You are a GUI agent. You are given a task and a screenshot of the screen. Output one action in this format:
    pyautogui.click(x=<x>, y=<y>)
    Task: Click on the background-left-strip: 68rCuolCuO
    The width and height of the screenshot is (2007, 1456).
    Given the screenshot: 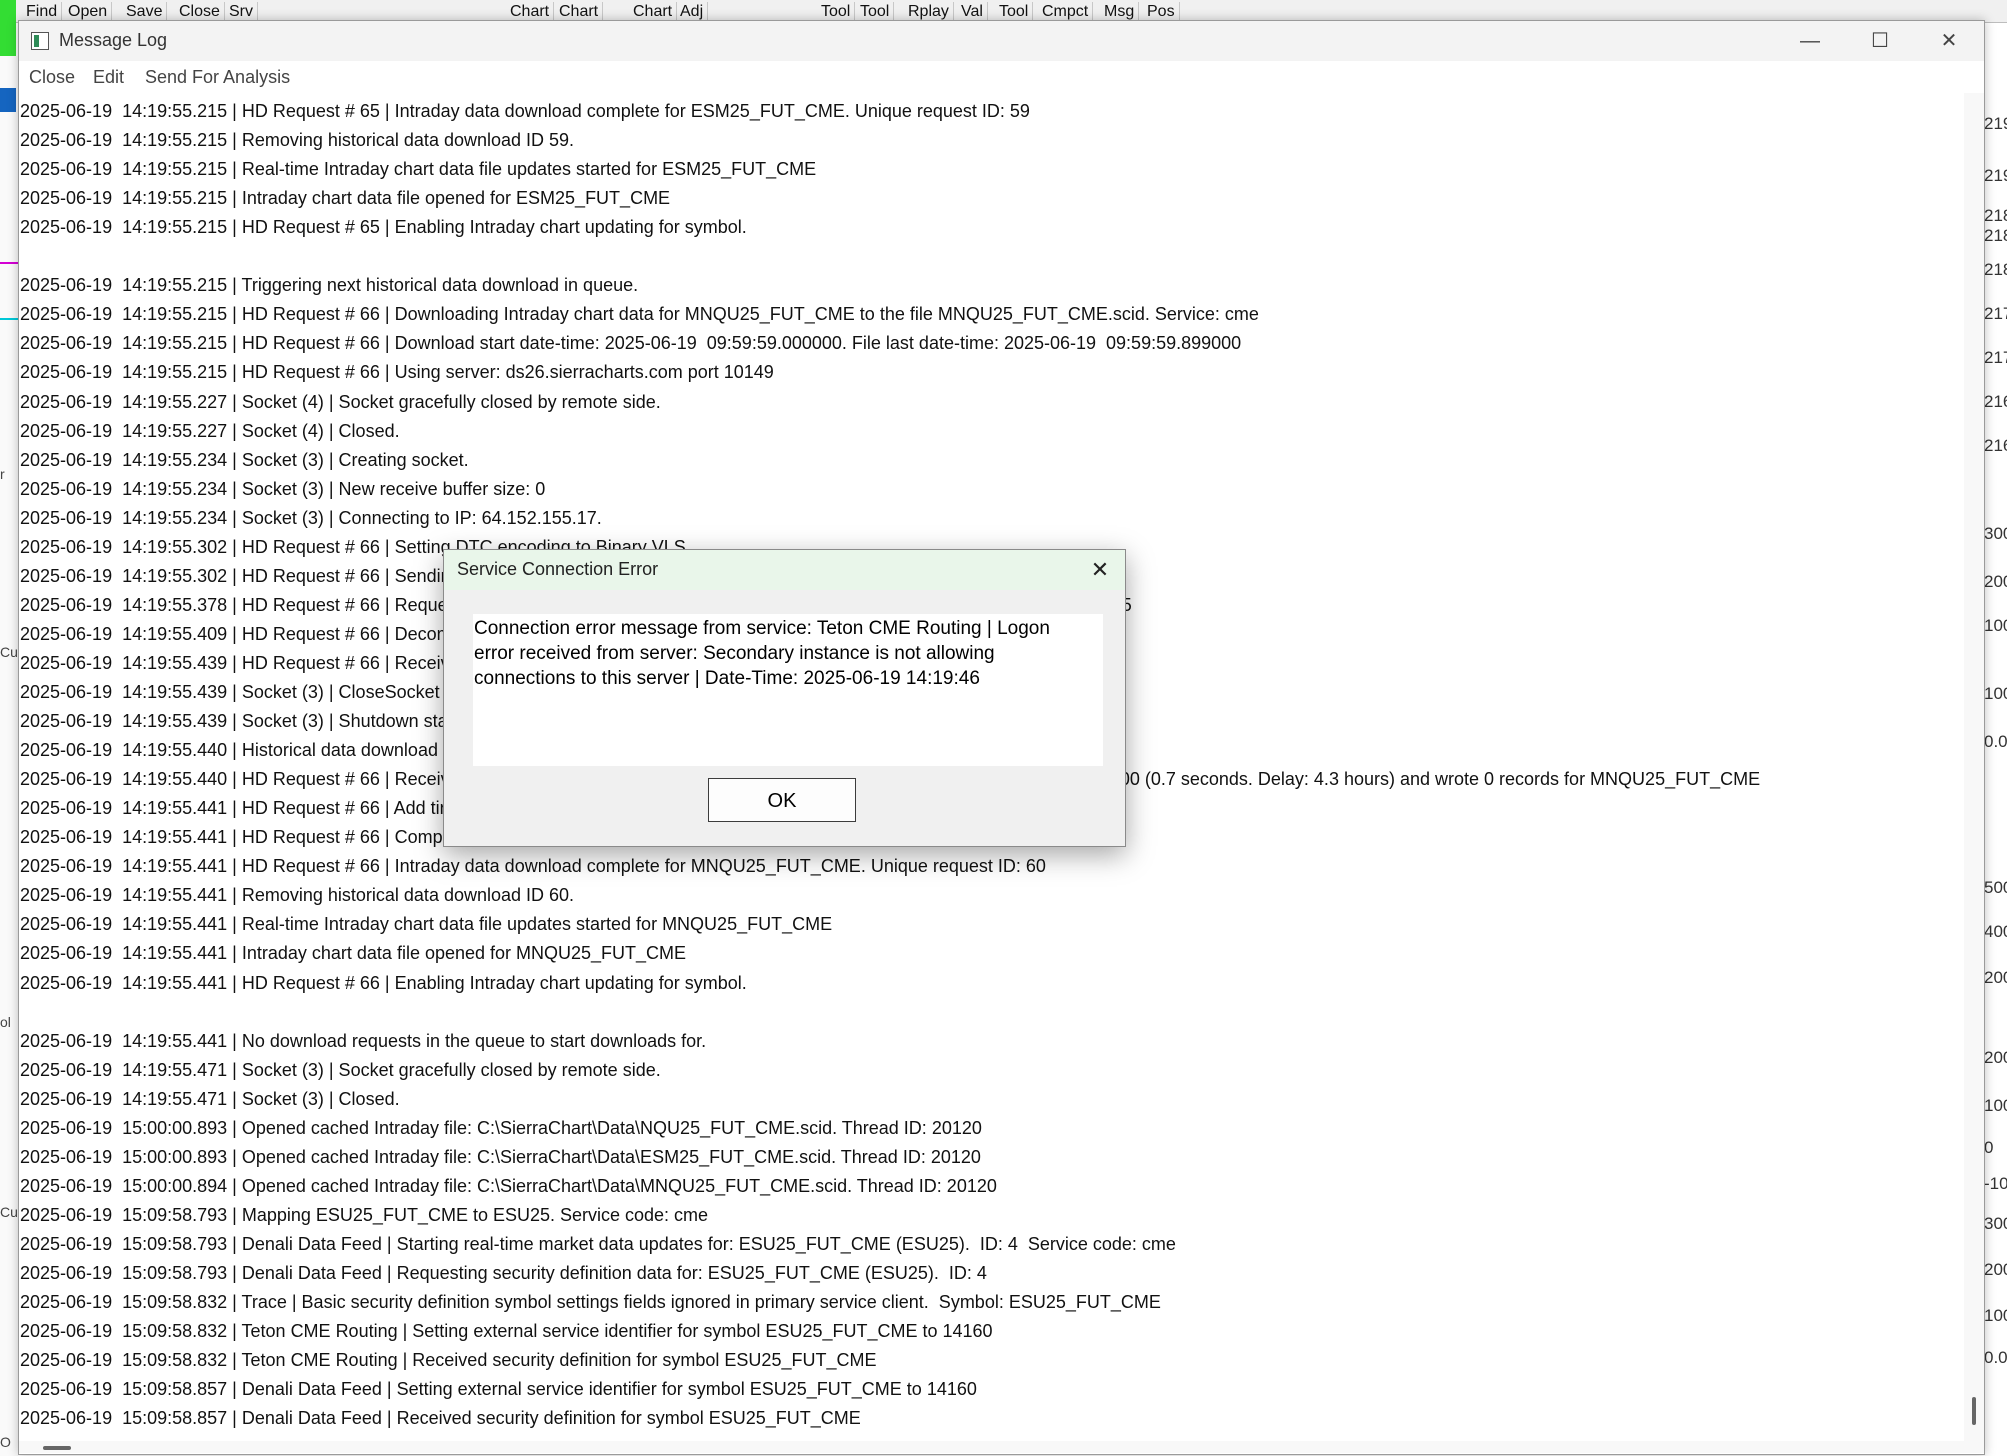 What is the action you would take?
    pyautogui.click(x=9, y=756)
    